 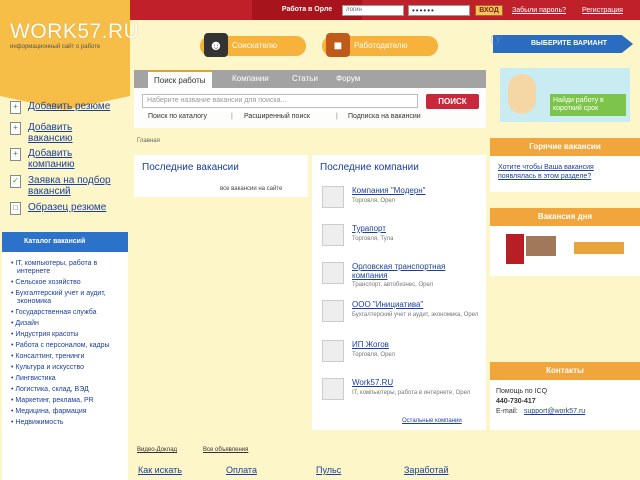 I want to click on logo: WORK57.RU информационный сайт о работе, so click(x=69, y=55).